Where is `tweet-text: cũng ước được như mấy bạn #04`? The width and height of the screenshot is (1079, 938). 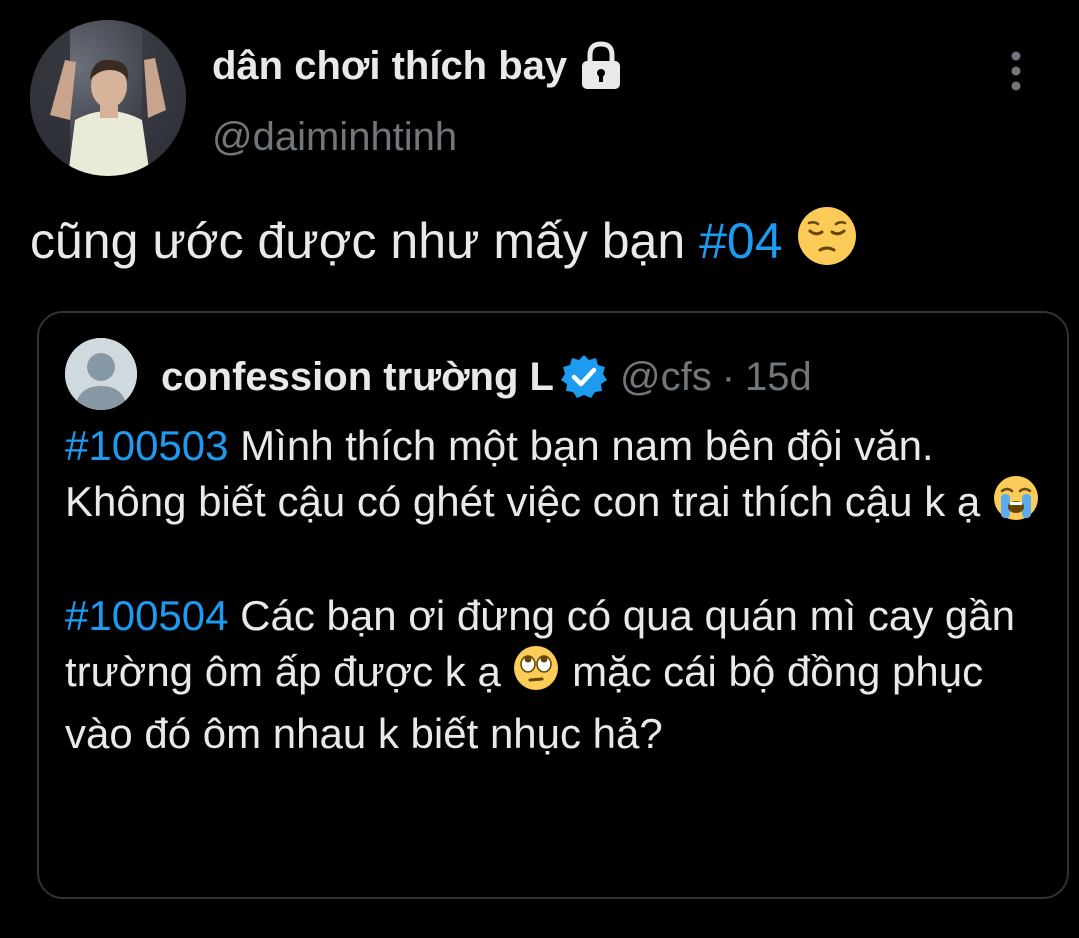
tweet-text: cũng ước được như mấy bạn #04 is located at coordinates (444, 245).